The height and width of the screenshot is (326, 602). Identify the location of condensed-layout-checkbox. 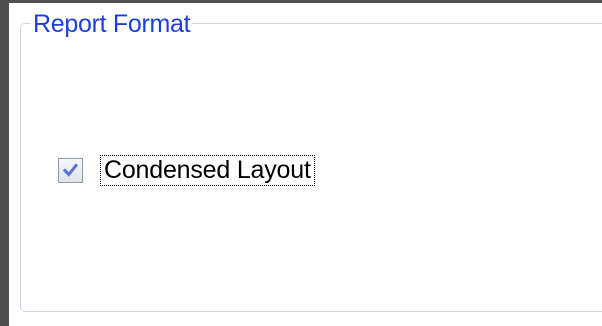
(70, 170).